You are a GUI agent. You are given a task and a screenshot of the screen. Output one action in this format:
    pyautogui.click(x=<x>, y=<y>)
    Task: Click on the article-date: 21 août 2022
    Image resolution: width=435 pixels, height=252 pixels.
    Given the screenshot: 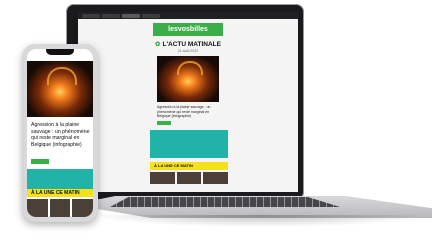 What is the action you would take?
    pyautogui.click(x=188, y=51)
    